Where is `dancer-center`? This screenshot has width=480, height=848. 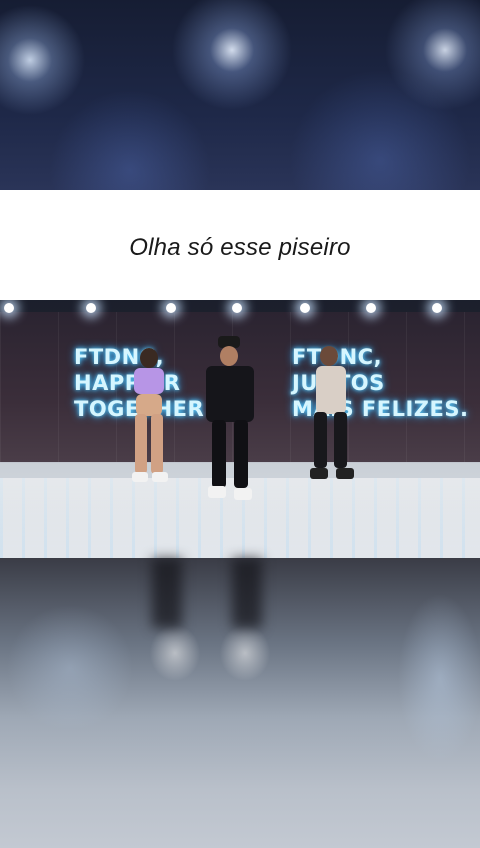
dancer-center is located at coordinates (230, 422).